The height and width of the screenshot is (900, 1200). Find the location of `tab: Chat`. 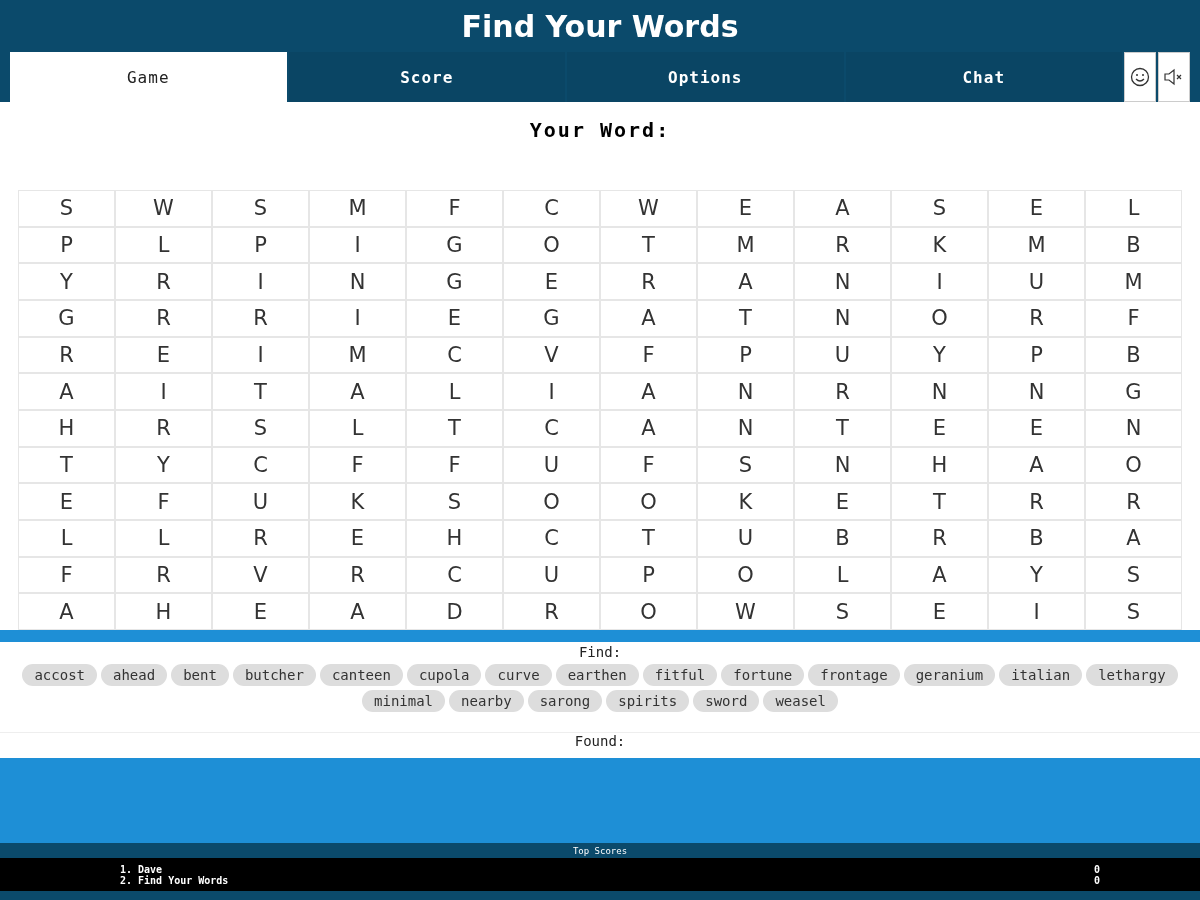

tab: Chat is located at coordinates (983, 77).